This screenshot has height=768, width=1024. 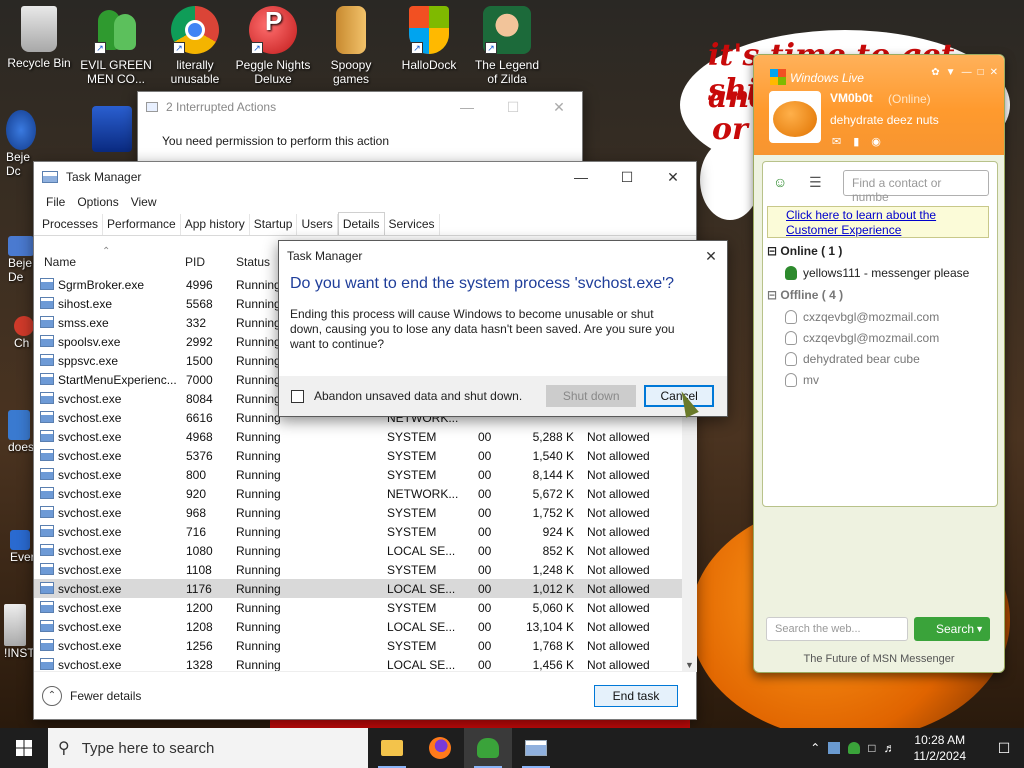 I want to click on contact-name: yellows111 - messenger please, so click(x=886, y=273).